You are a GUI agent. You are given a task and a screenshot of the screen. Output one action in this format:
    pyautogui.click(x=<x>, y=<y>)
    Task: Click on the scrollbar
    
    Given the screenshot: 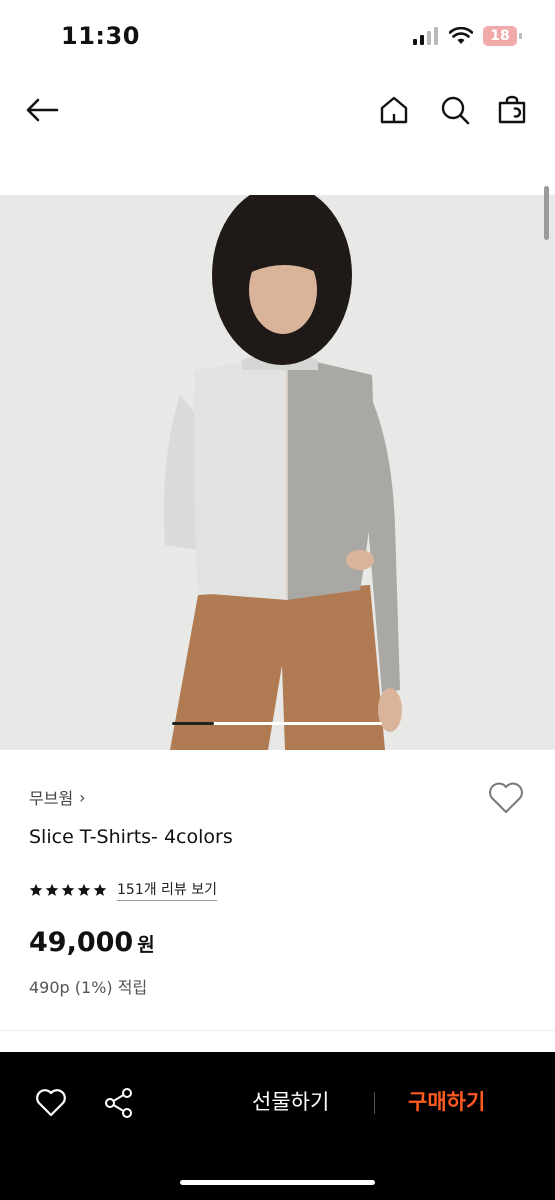 What is the action you would take?
    pyautogui.click(x=546, y=213)
    